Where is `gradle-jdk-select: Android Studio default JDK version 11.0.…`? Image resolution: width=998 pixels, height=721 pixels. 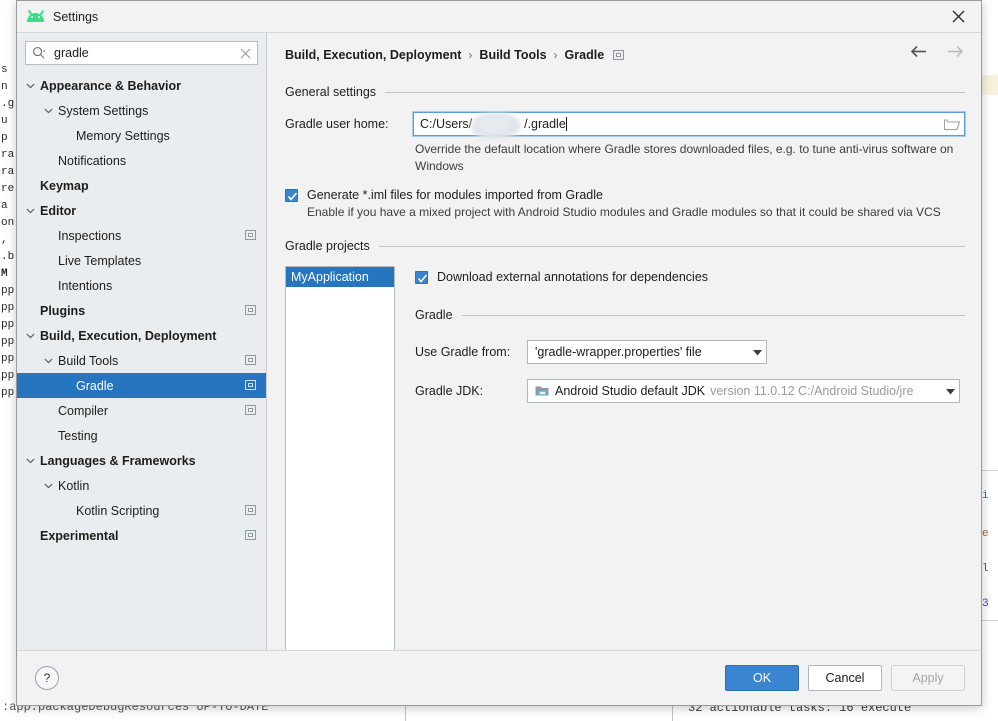
gradle-jdk-select: Android Studio default JDK version 11.0.… is located at coordinates (743, 391).